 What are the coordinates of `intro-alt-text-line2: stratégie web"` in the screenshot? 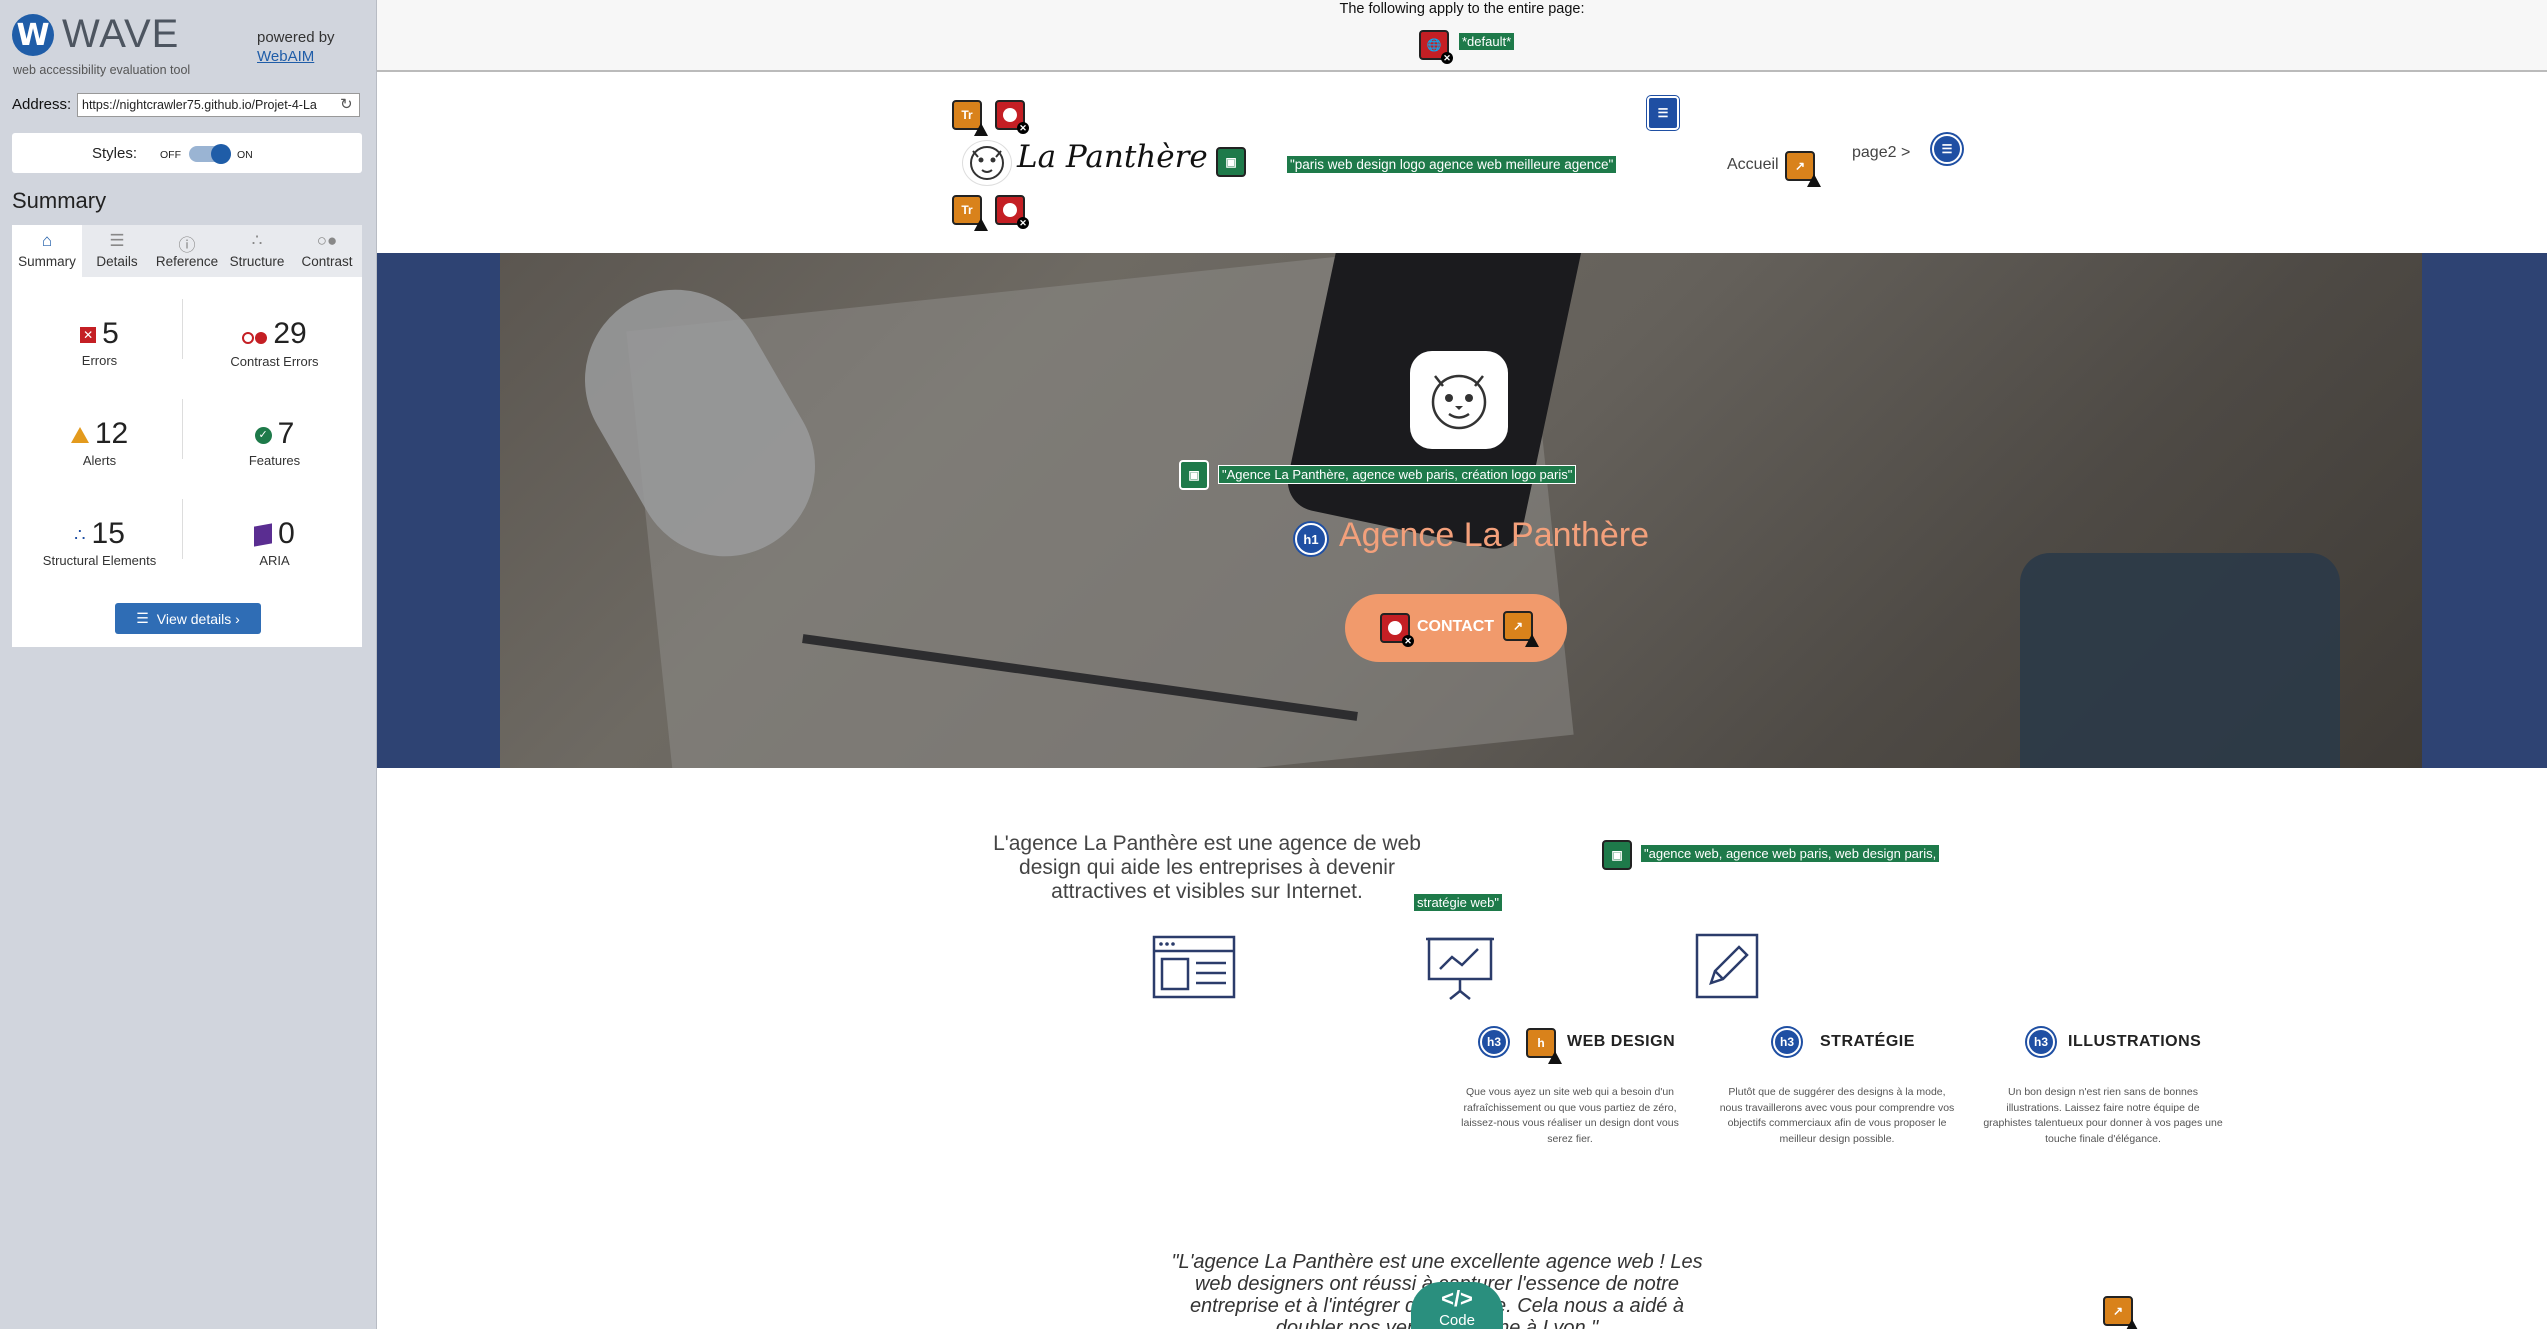 It's located at (1458, 902).